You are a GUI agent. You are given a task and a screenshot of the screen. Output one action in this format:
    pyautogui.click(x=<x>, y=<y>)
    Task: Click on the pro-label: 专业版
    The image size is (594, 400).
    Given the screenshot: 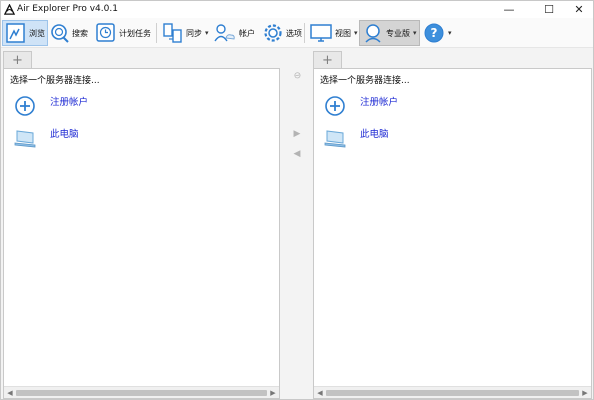 What is the action you would take?
    pyautogui.click(x=398, y=33)
    